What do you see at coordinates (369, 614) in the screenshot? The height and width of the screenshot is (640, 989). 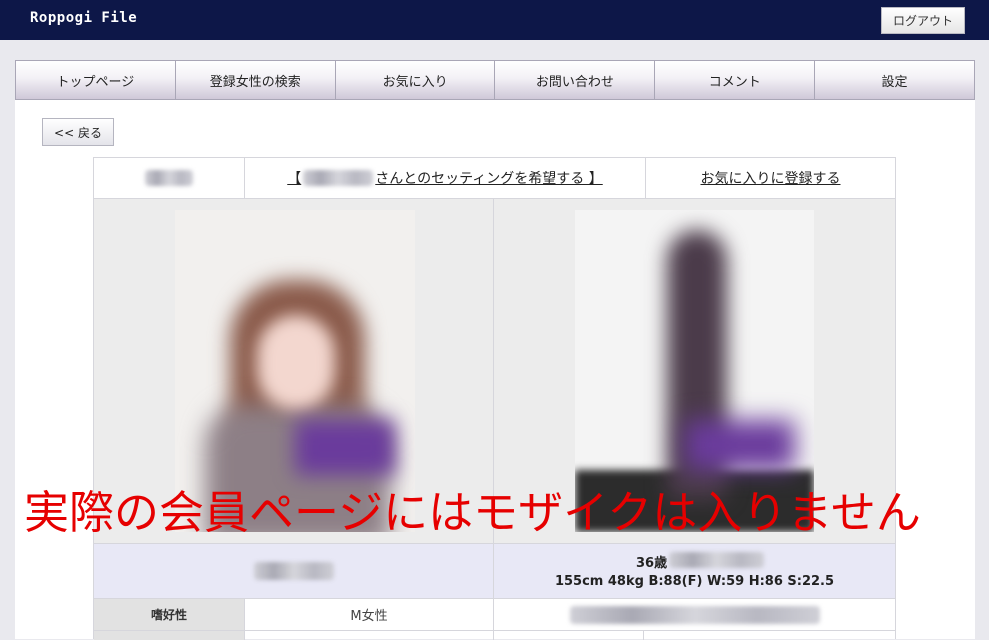 I see `preference-value: M女性` at bounding box center [369, 614].